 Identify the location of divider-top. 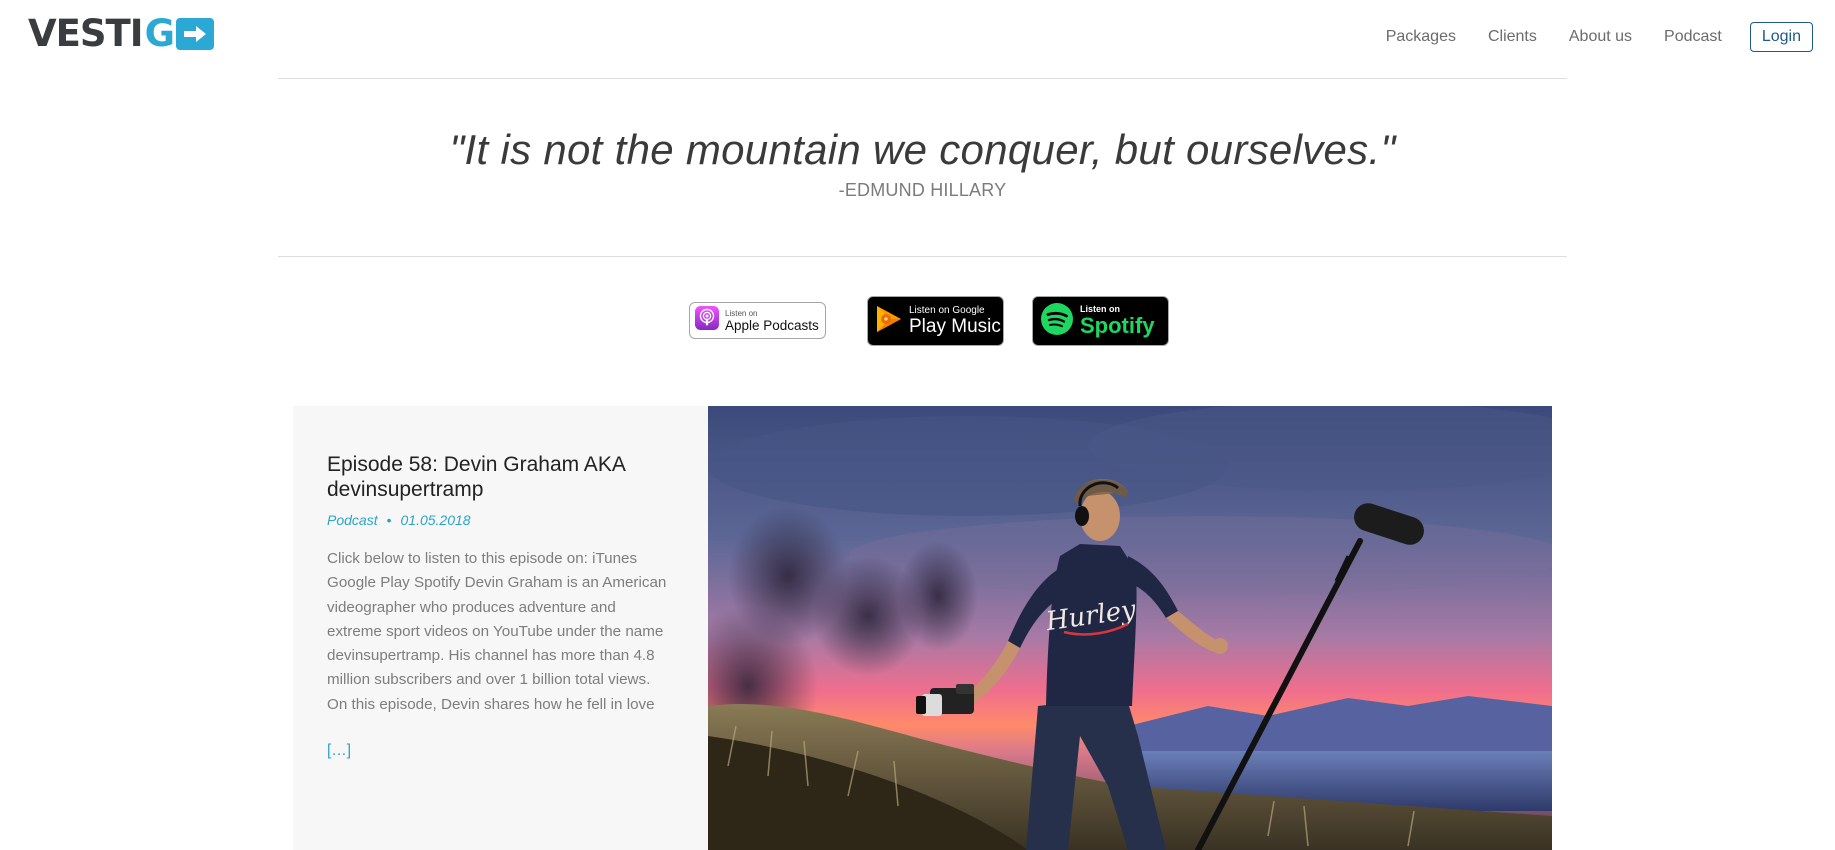
(922, 78).